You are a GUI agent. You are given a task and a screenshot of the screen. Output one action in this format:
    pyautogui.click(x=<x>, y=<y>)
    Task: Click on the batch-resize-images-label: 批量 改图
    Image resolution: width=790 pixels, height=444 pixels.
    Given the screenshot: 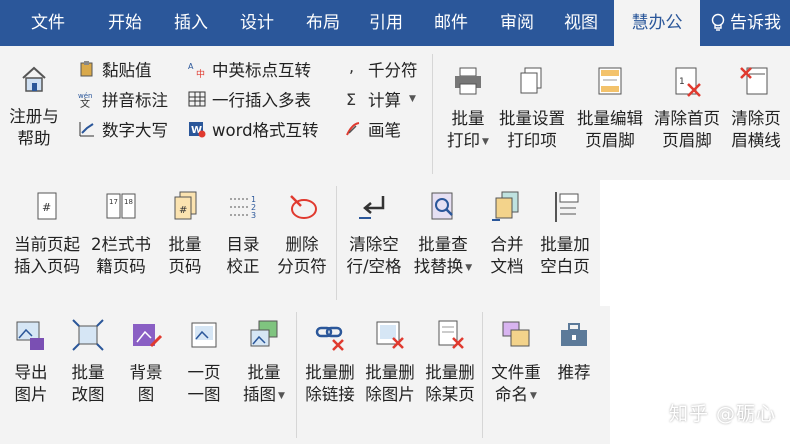 What is the action you would take?
    pyautogui.click(x=88, y=383)
    